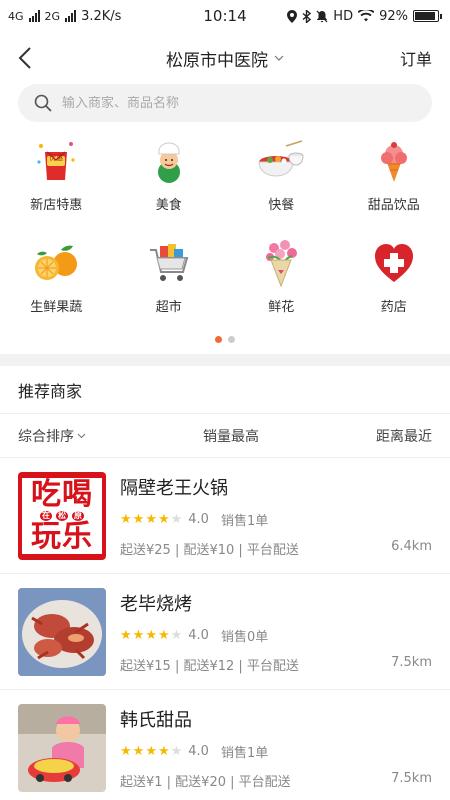 The image size is (450, 800). What do you see at coordinates (46, 436) in the screenshot?
I see `sort-label: 综合排序` at bounding box center [46, 436].